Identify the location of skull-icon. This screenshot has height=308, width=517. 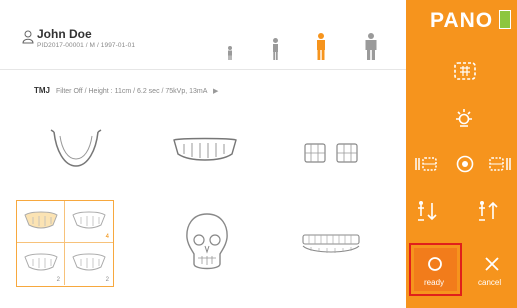
(207, 241).